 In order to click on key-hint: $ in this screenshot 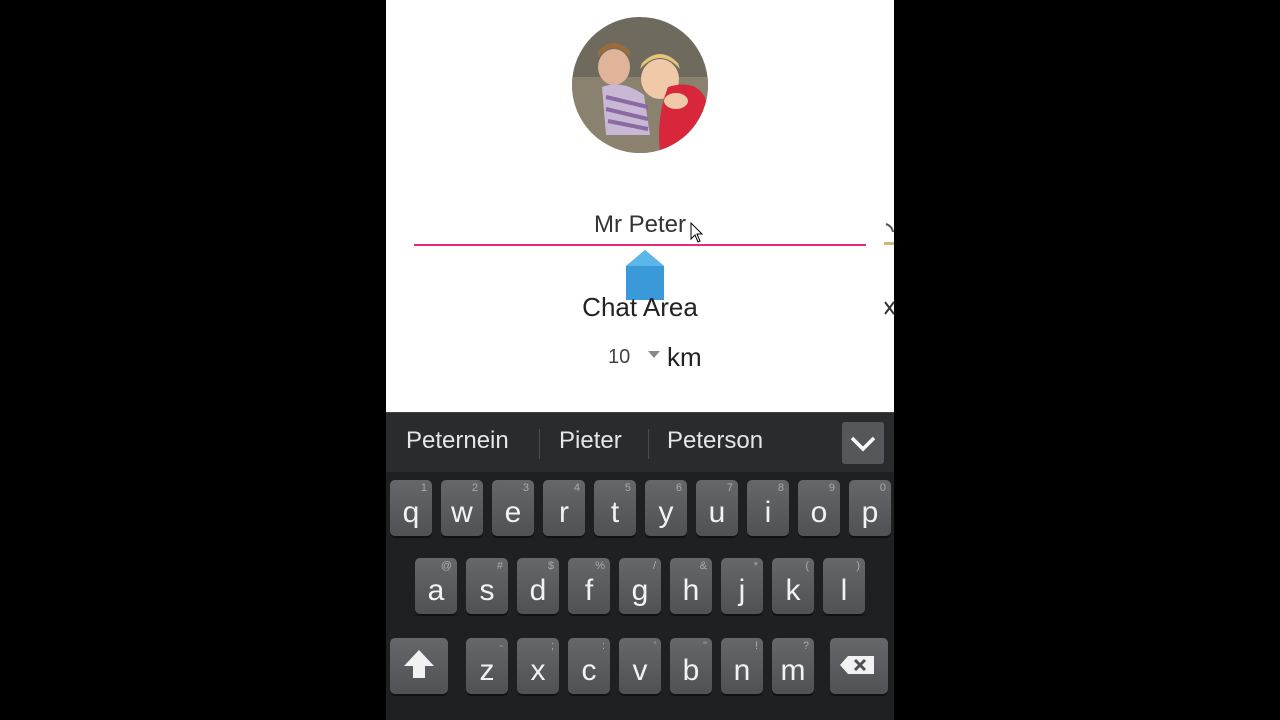, I will do `click(550, 566)`.